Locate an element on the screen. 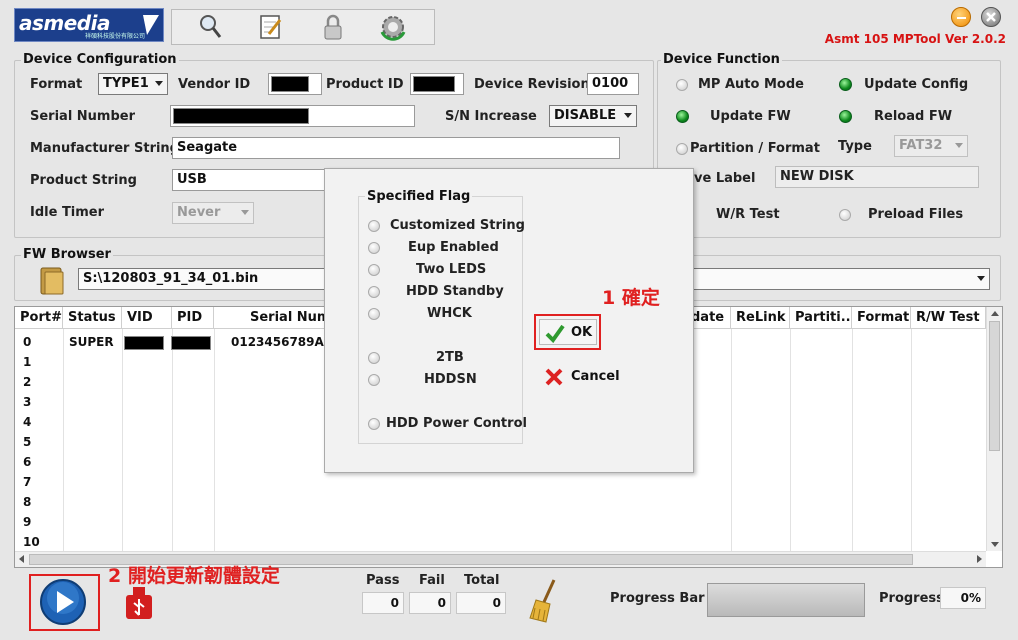 Image resolution: width=1018 pixels, height=640 pixels. product-id-field is located at coordinates (437, 84).